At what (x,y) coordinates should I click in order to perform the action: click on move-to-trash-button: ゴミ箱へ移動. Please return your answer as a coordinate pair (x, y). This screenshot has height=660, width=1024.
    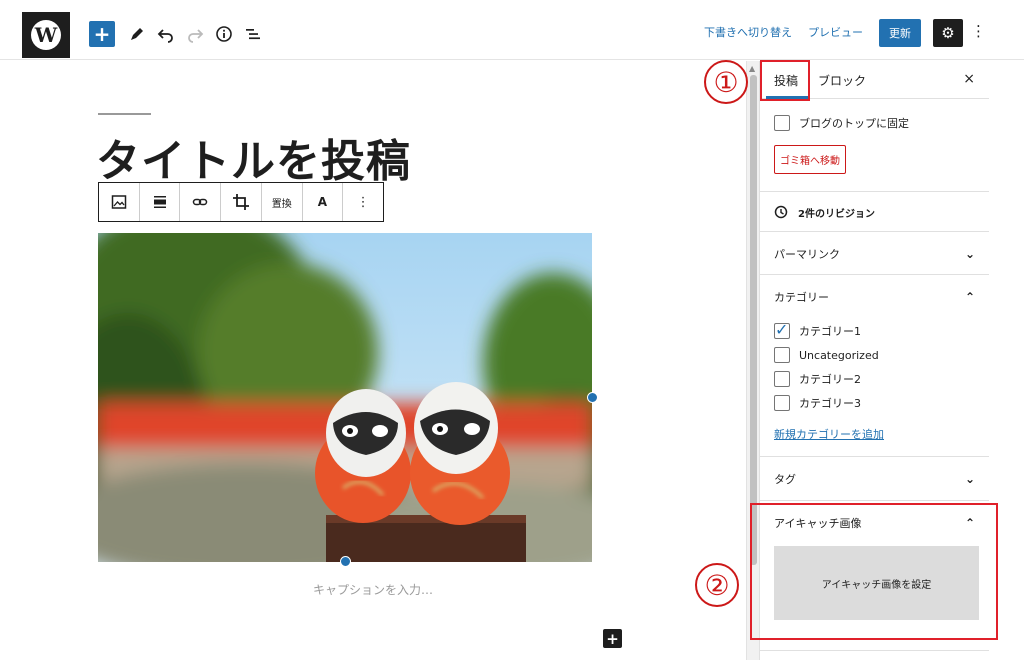
    Looking at the image, I should click on (810, 159).